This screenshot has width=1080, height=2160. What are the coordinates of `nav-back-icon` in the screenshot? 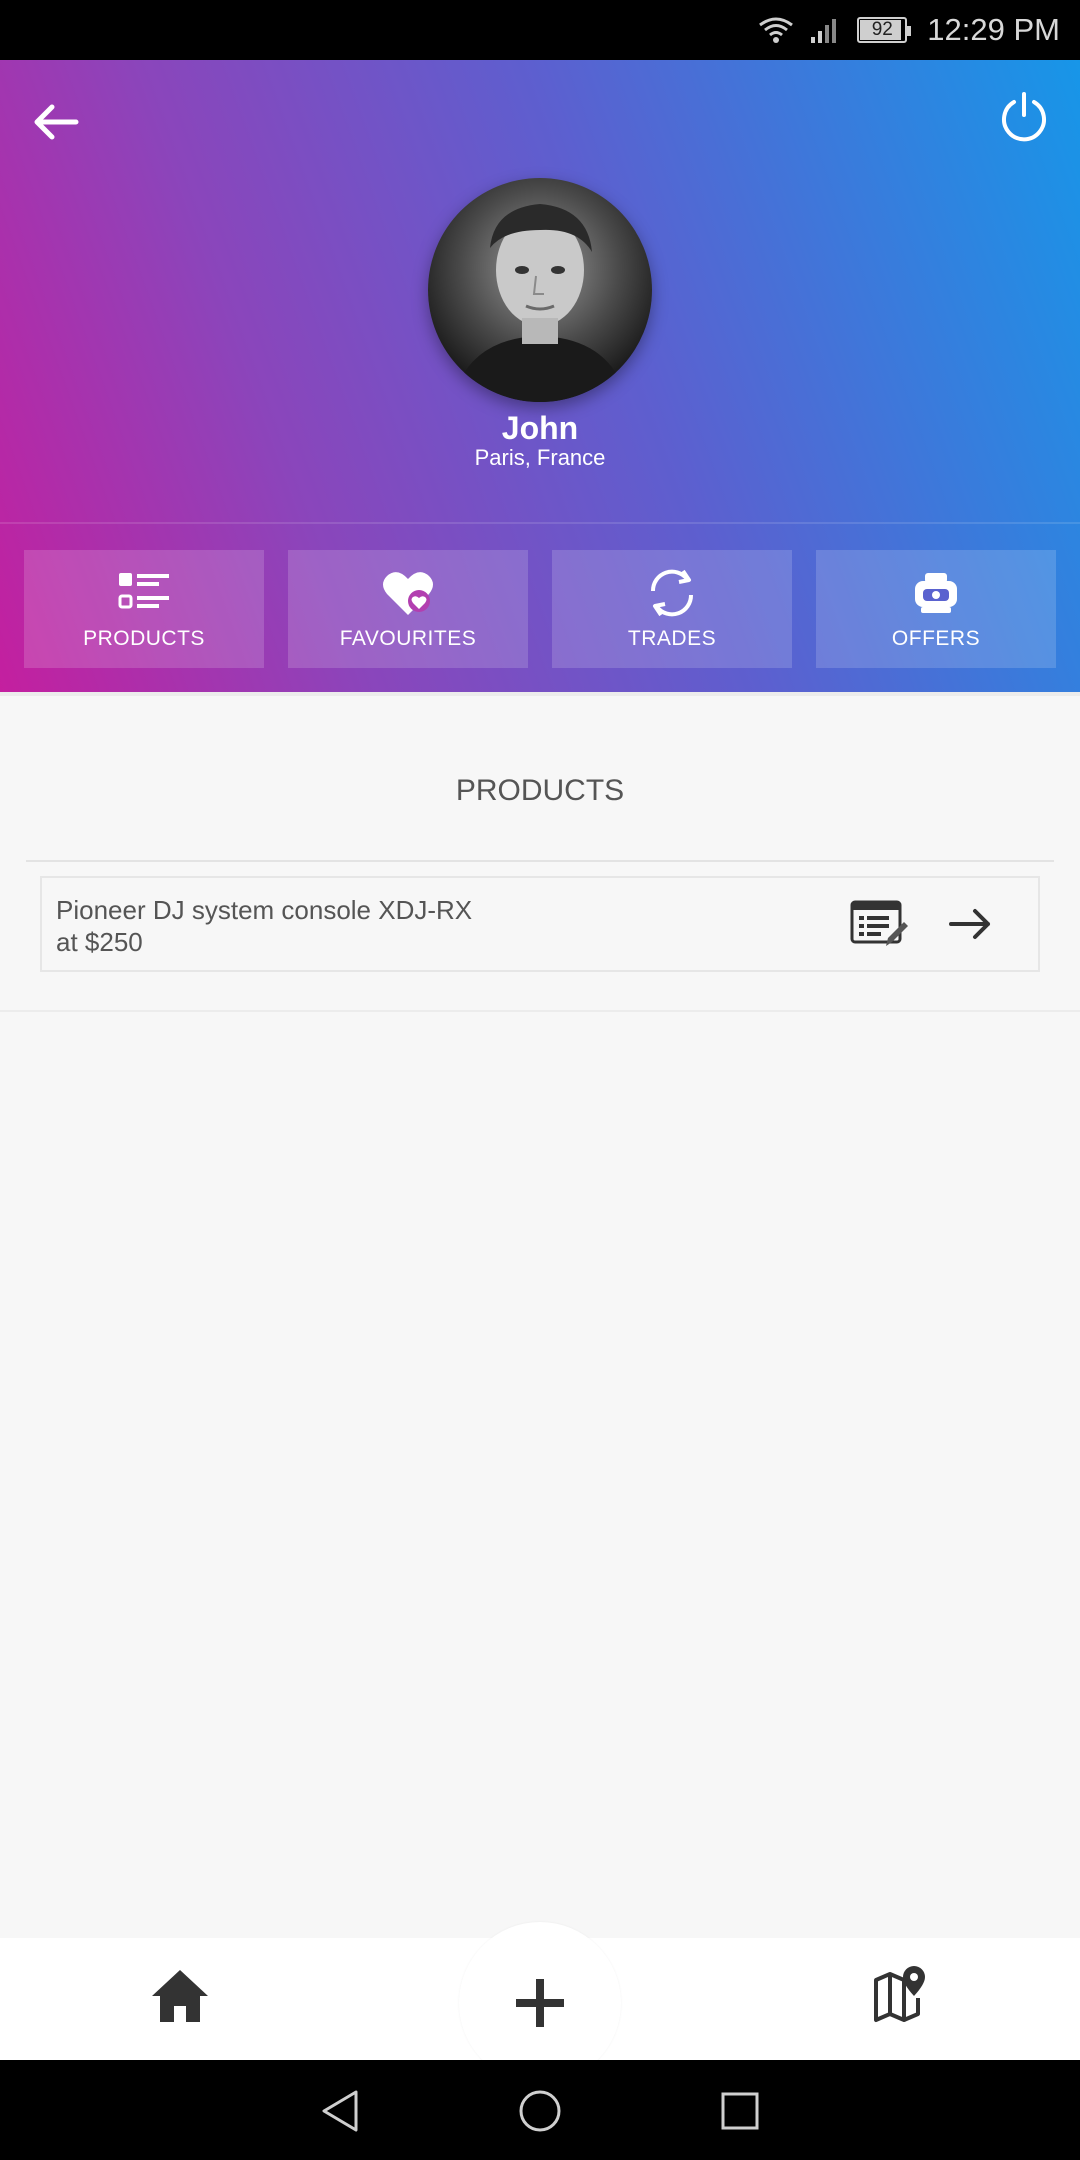 It's located at (341, 2111).